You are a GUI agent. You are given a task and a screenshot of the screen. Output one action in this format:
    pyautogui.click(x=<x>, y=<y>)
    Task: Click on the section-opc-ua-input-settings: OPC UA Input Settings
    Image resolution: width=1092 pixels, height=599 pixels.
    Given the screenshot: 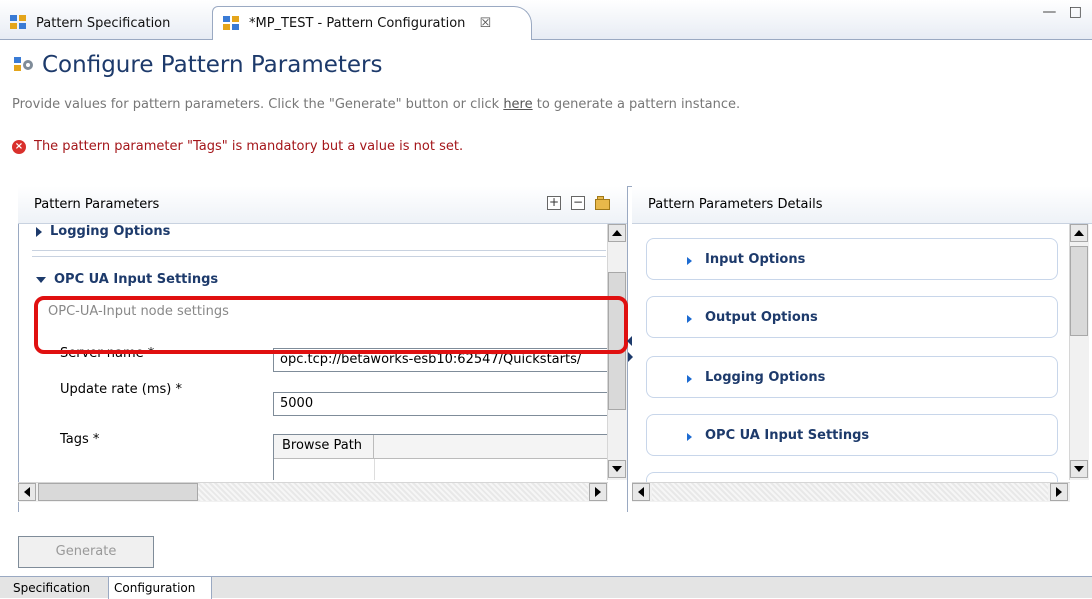 What is the action you would take?
    pyautogui.click(x=127, y=279)
    